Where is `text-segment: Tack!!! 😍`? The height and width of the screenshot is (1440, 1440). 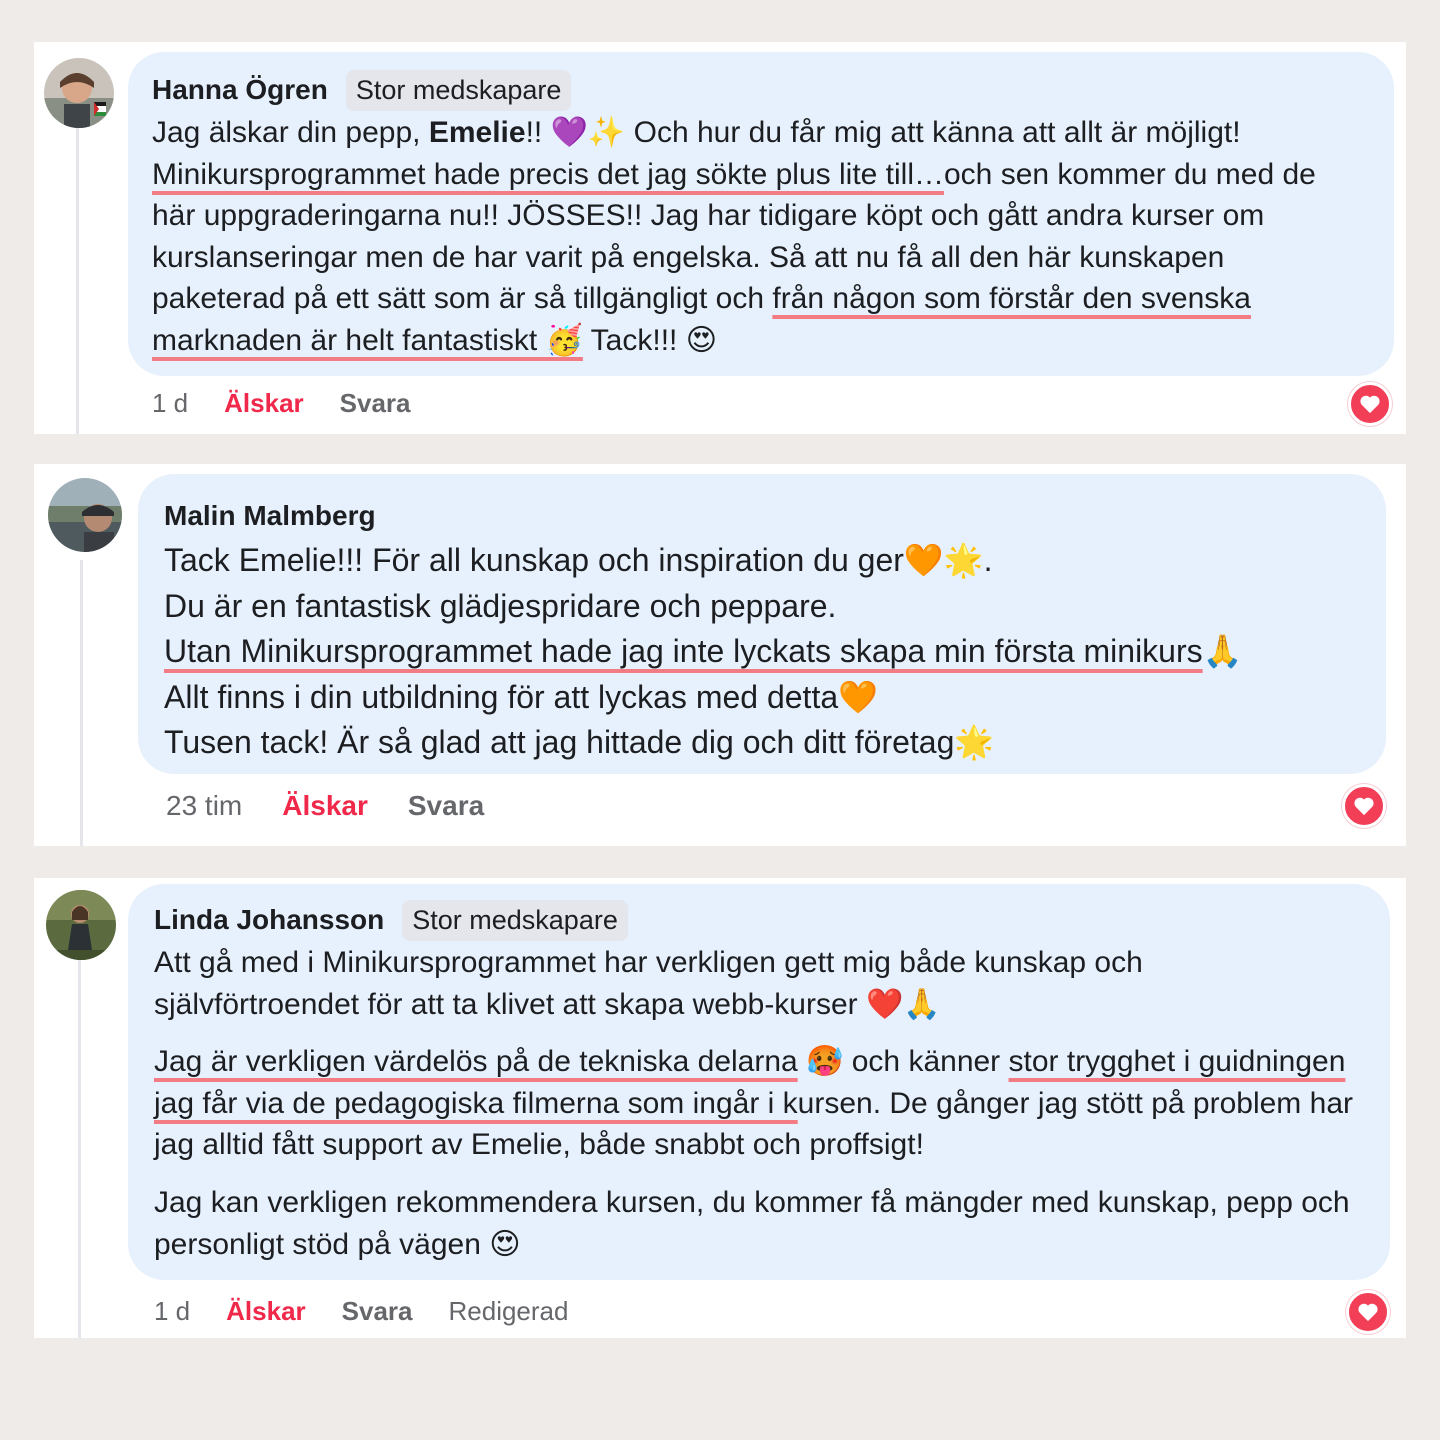
text-segment: Tack!!! 😍 is located at coordinates (649, 340).